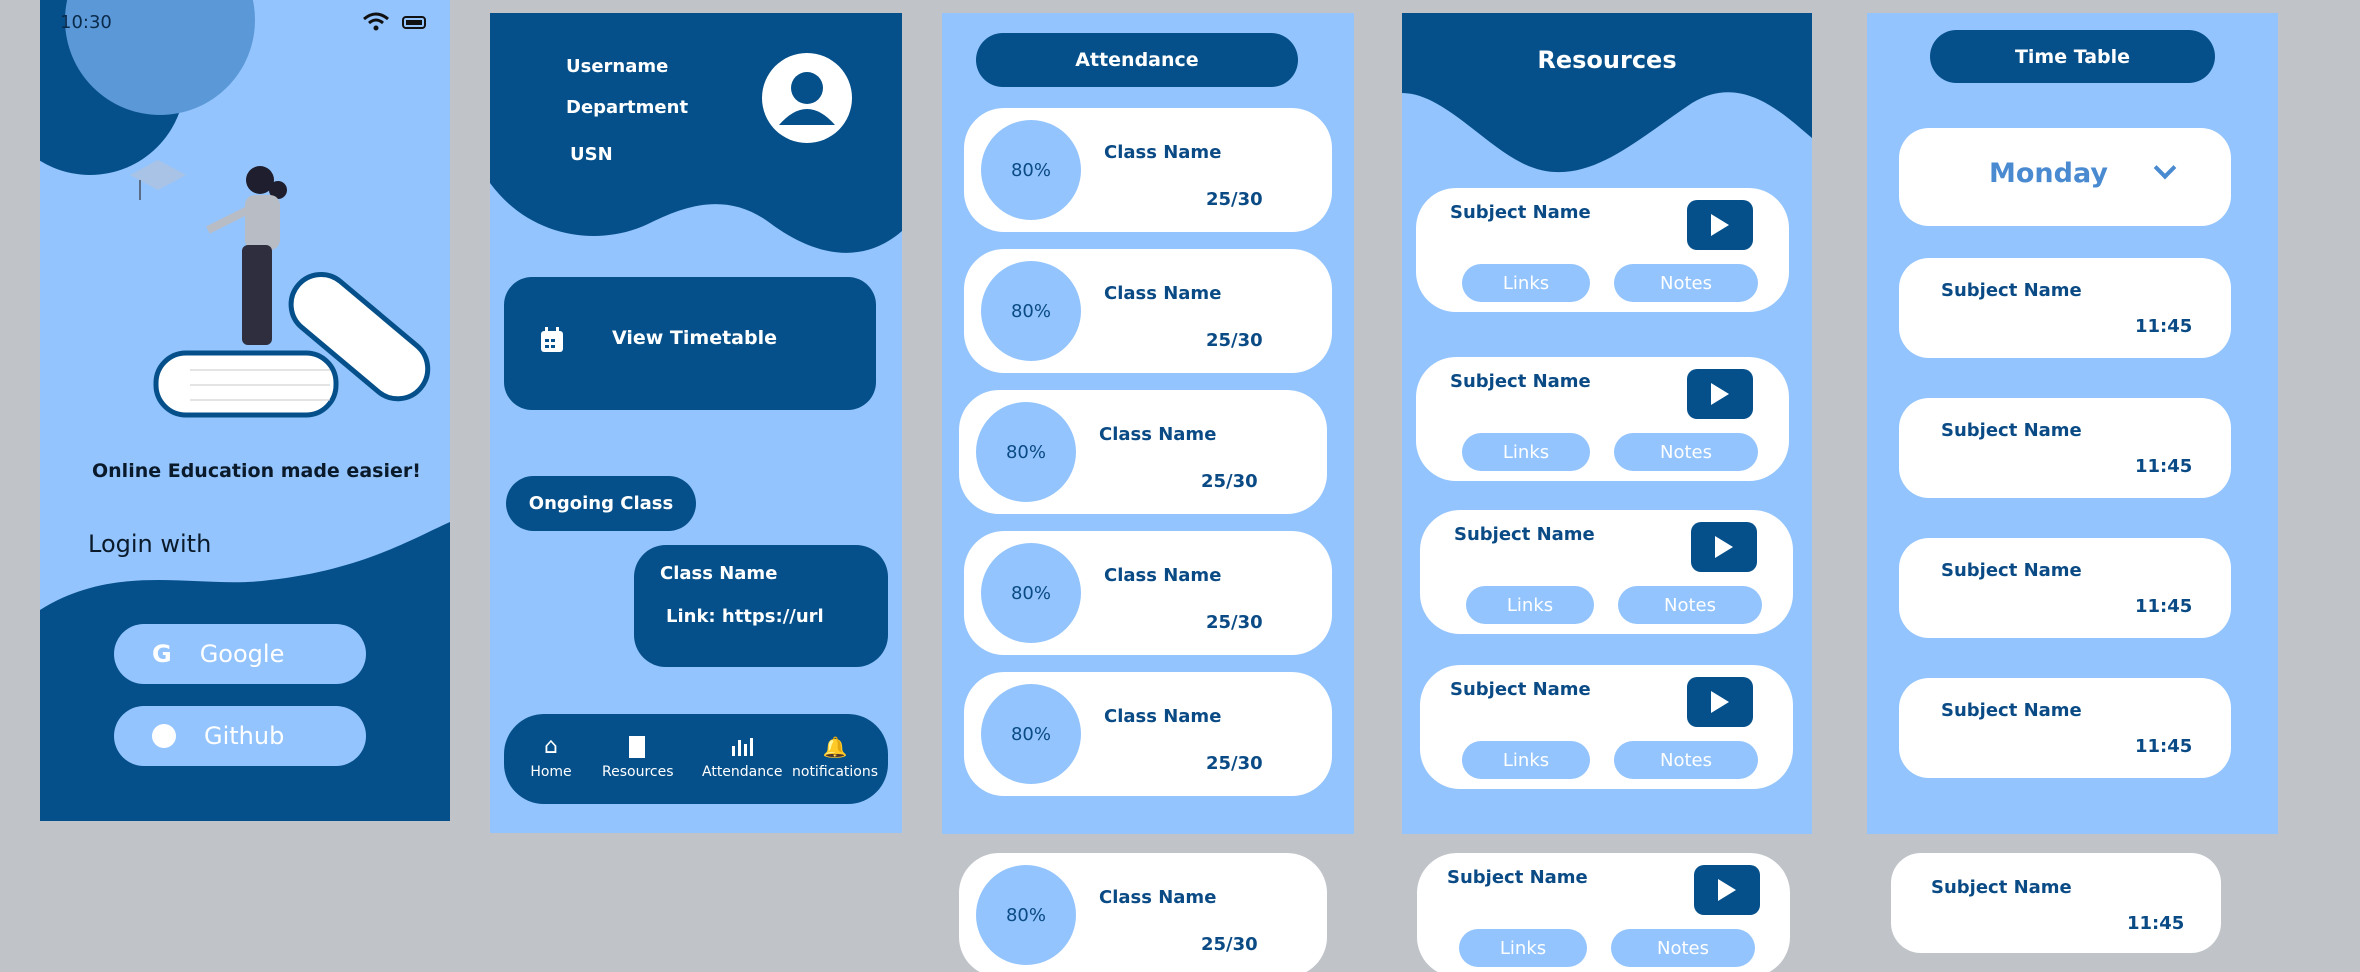  Describe the element at coordinates (617, 66) in the screenshot. I see `username-label: Username` at that location.